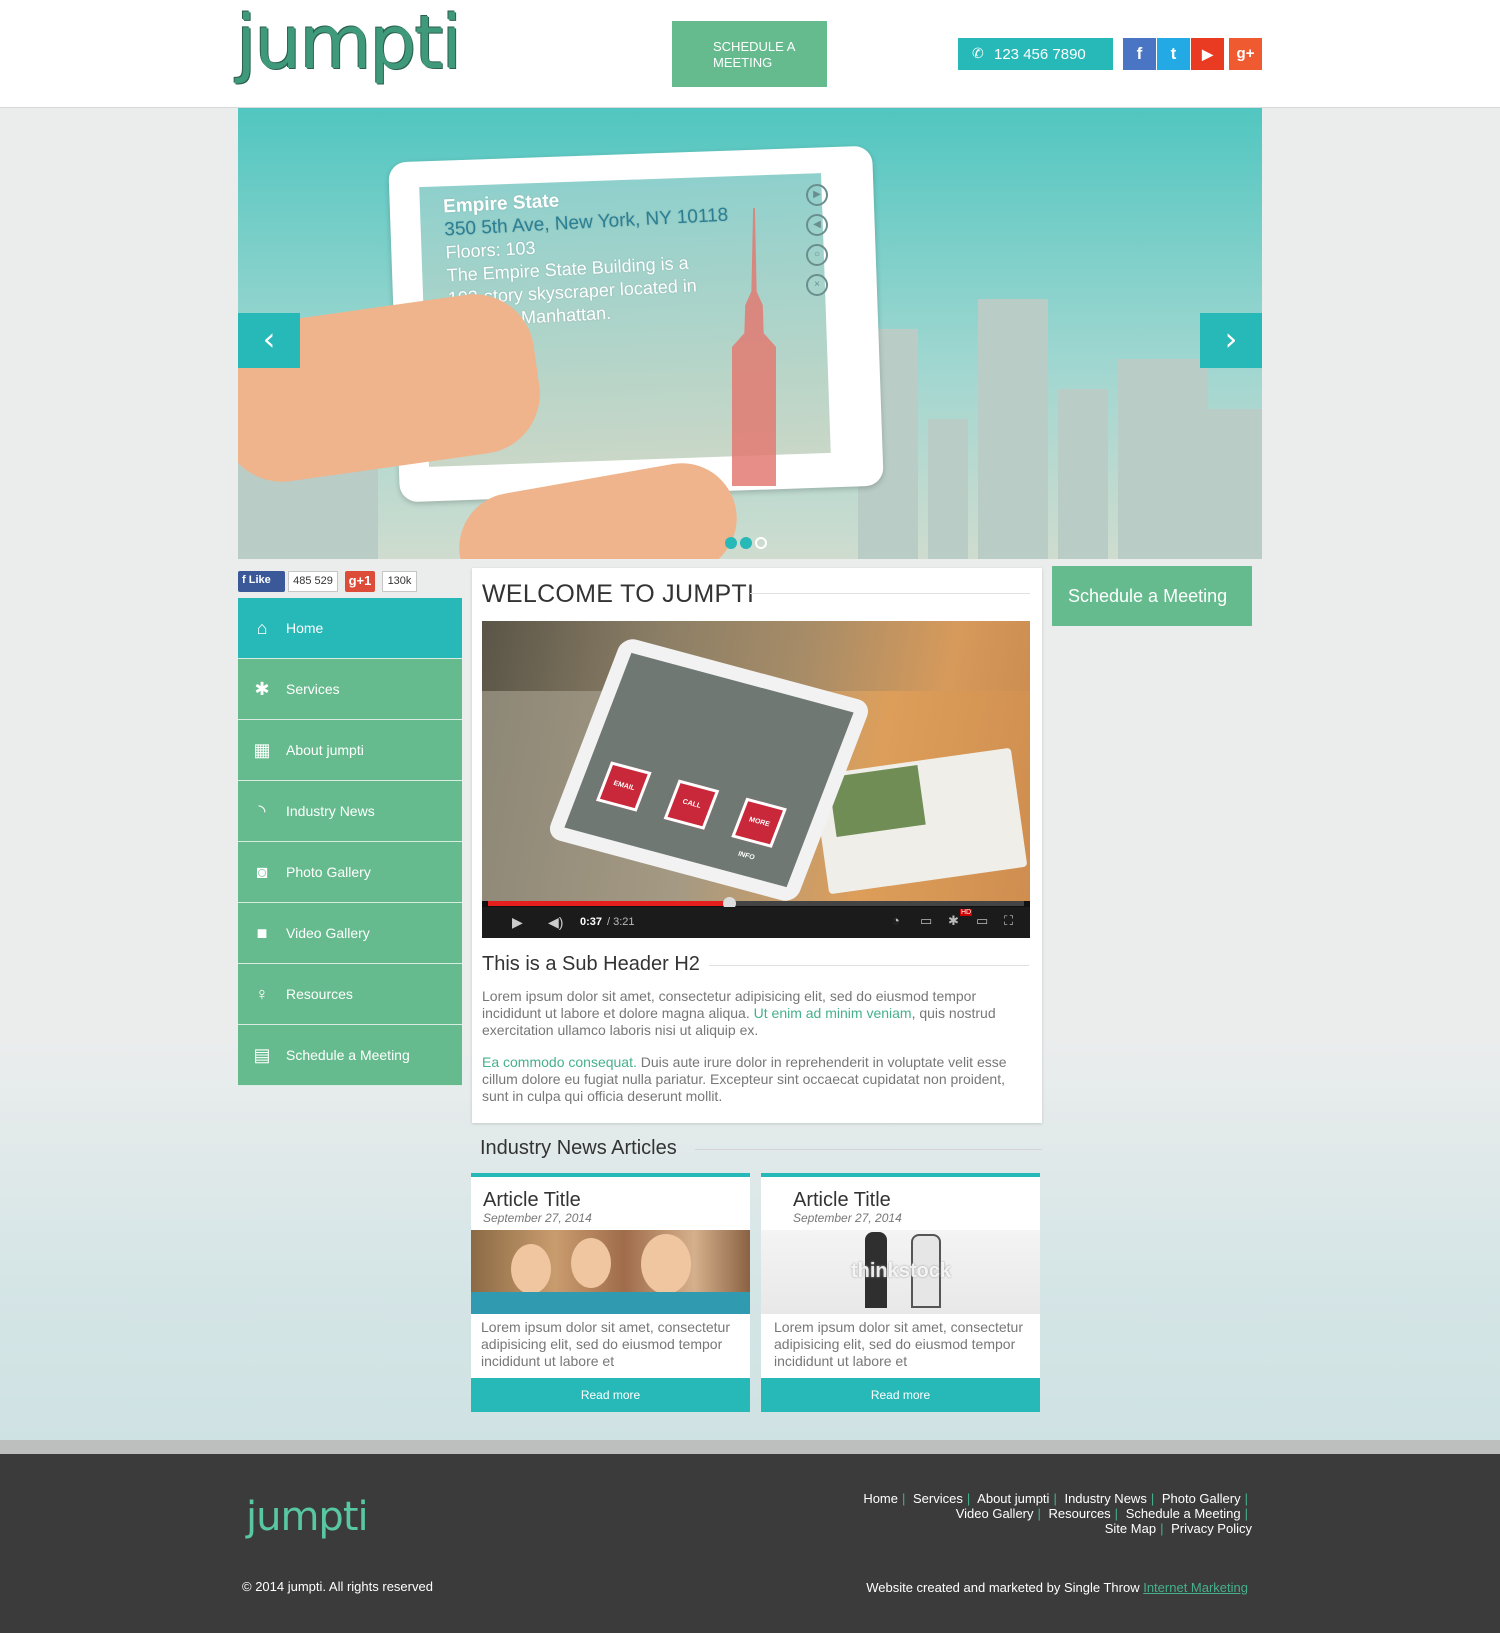 The height and width of the screenshot is (1633, 1500). What do you see at coordinates (953, 921) in the screenshot?
I see `settings-gear-icon: ✱` at bounding box center [953, 921].